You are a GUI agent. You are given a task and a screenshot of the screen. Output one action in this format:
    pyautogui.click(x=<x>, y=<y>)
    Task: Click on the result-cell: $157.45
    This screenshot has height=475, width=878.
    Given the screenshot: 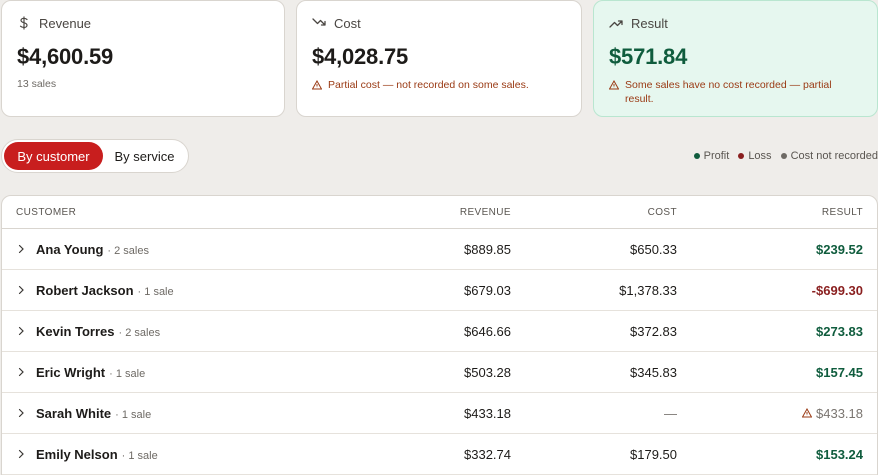 What is the action you would take?
    pyautogui.click(x=839, y=372)
    